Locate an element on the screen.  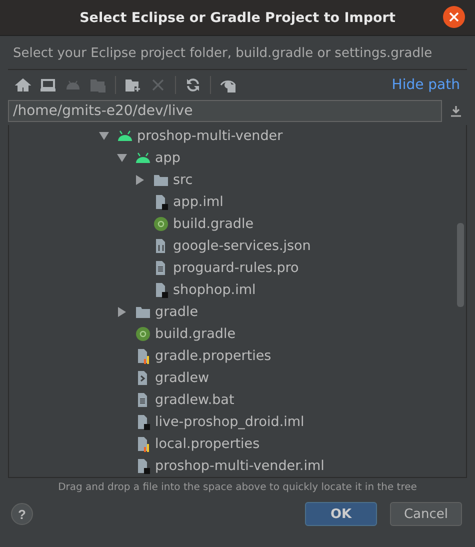
hint-text: Drag and drop a file into the space above to quickly locate it in the tree is located at coordinates (237, 487).